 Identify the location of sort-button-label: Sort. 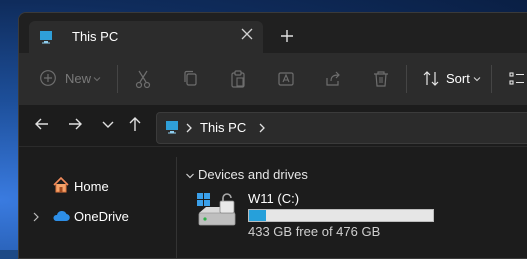
(458, 78).